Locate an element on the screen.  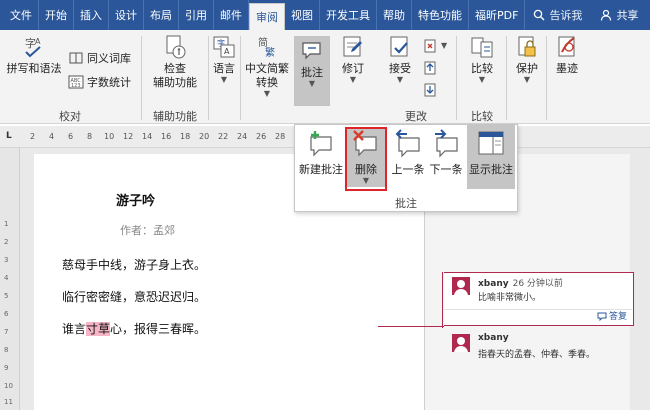
comment-time: 26 分钟以前 is located at coordinates (537, 284).